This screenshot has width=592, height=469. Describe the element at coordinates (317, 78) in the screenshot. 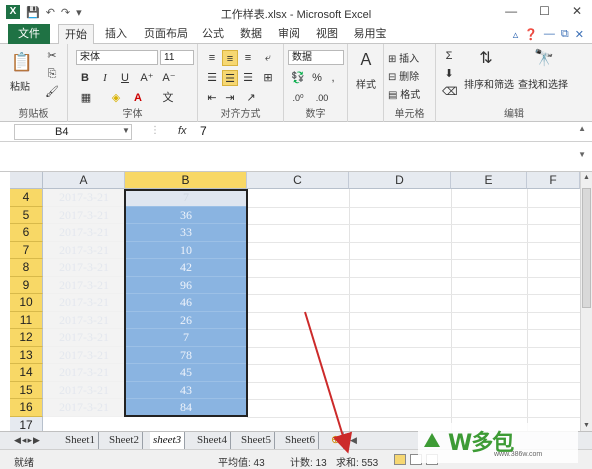

I see `percent-icon: %` at that location.